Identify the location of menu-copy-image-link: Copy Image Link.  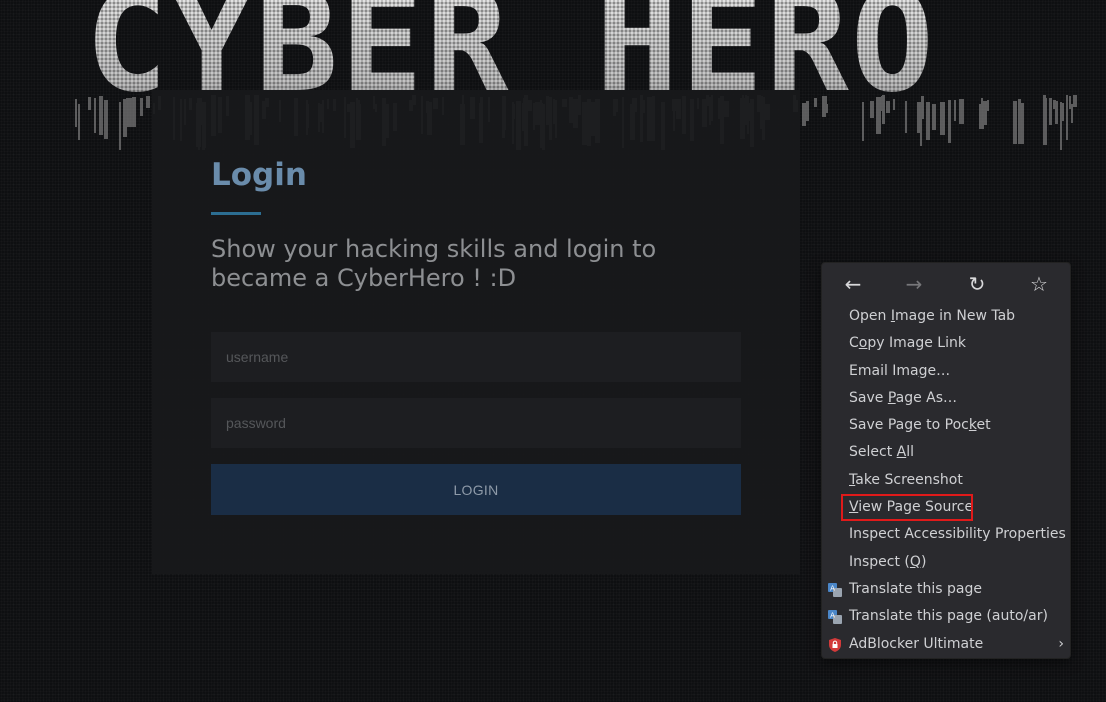
(946, 343).